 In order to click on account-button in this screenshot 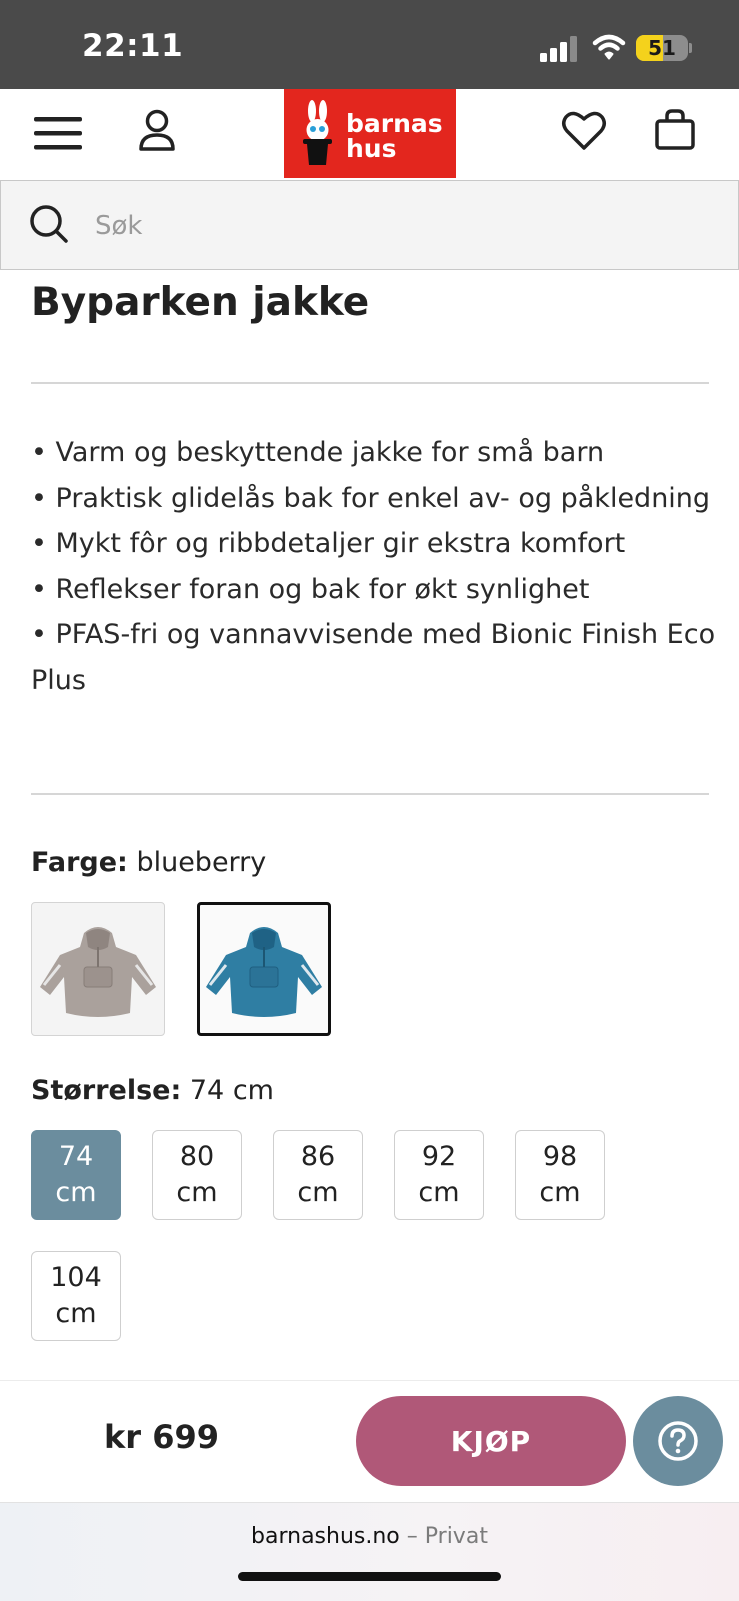, I will do `click(157, 131)`.